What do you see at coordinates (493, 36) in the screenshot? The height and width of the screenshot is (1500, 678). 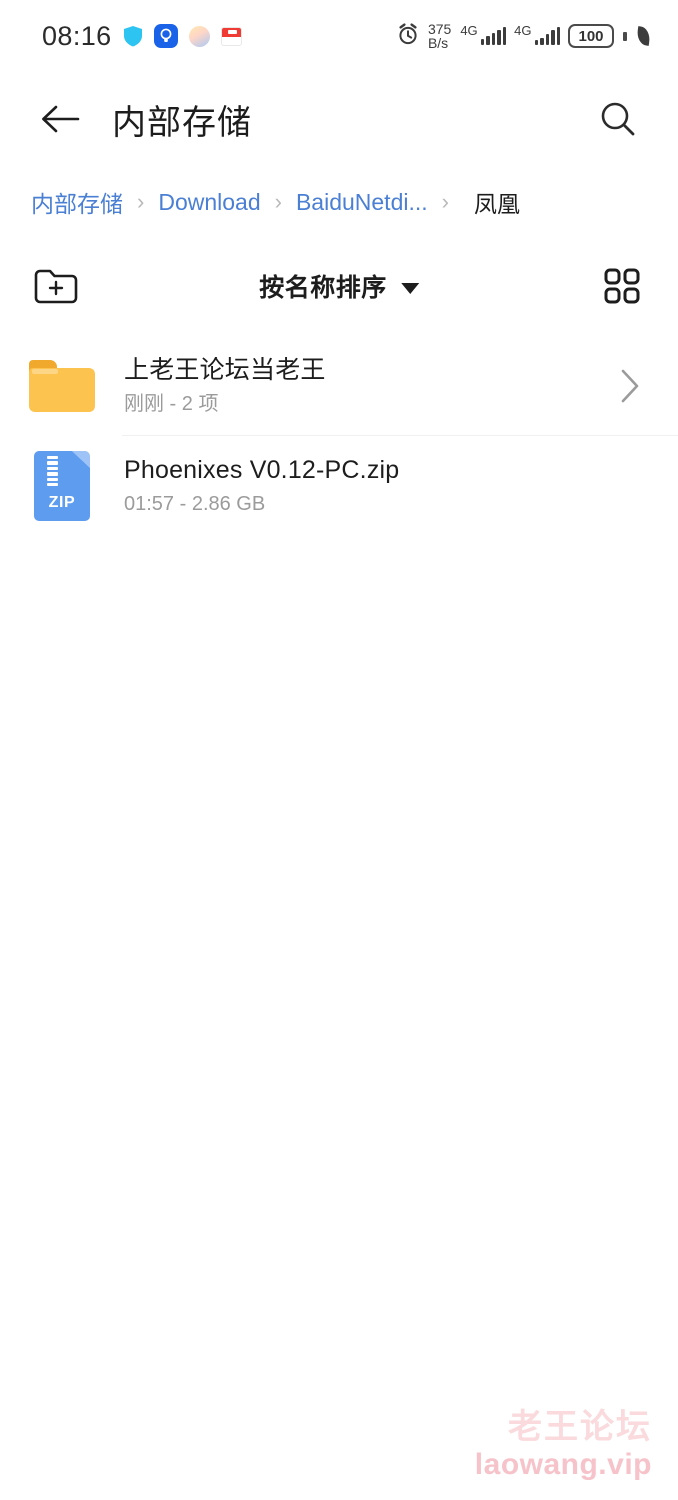 I see `sim1-signal-bars` at bounding box center [493, 36].